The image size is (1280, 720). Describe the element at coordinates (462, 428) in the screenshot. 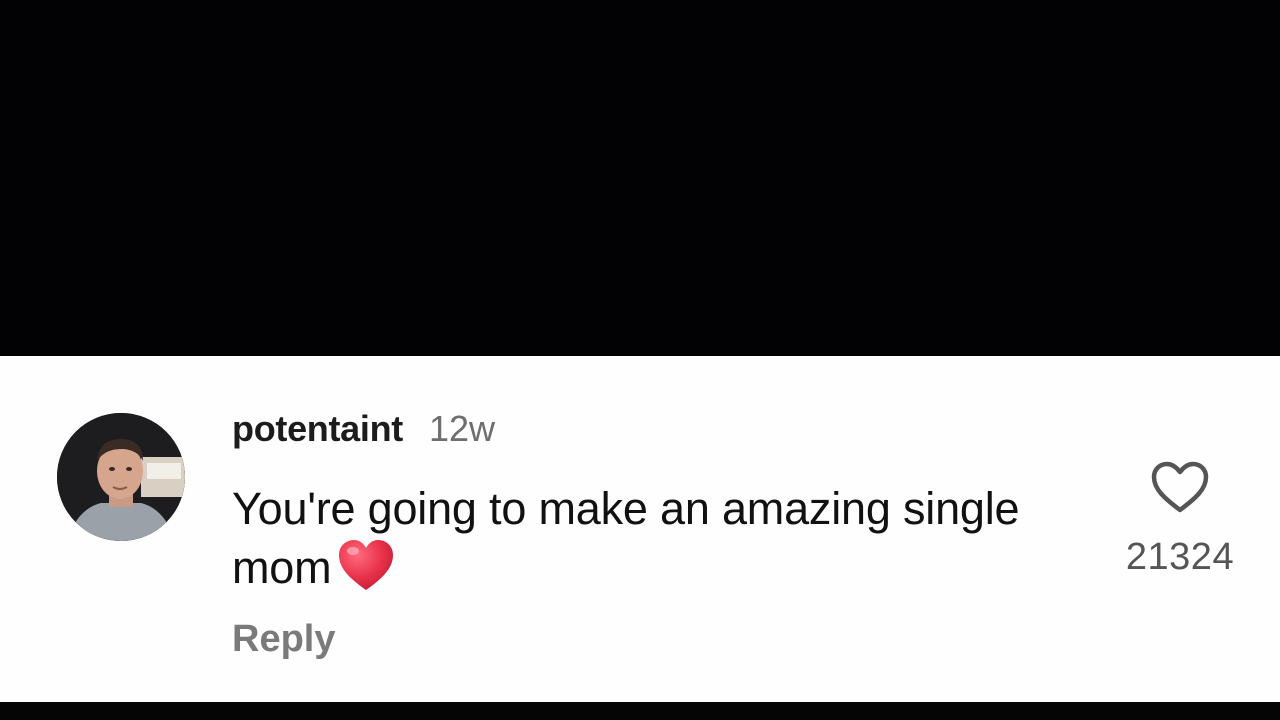

I see `timestamp: 12w` at that location.